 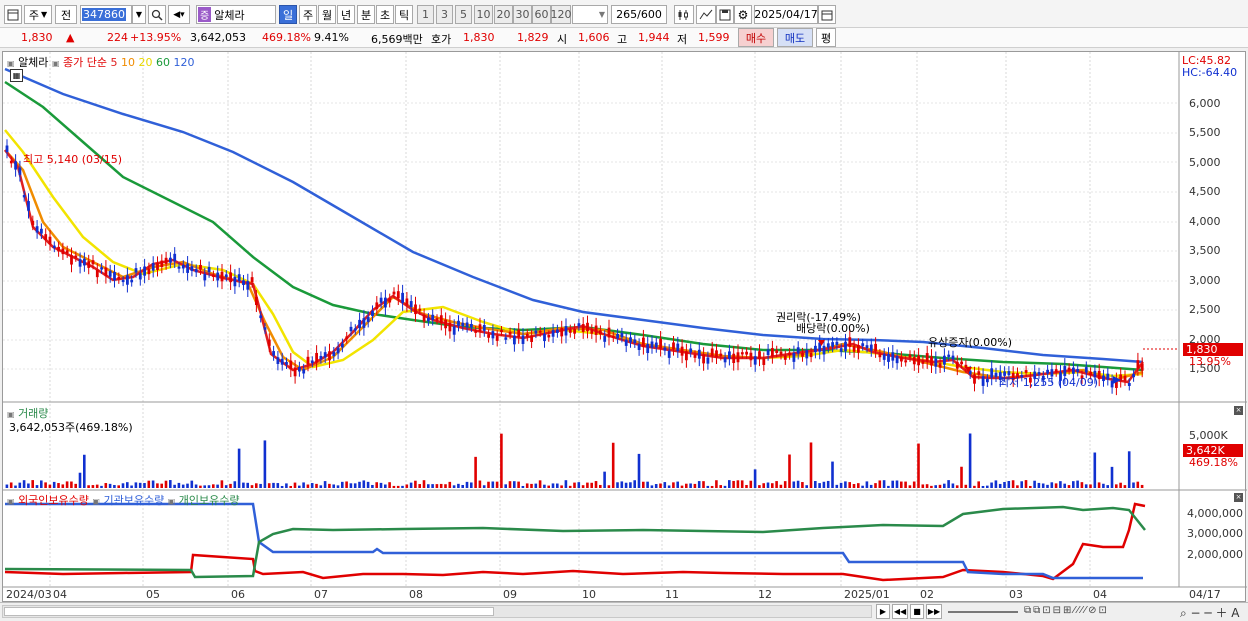 What do you see at coordinates (706, 14) in the screenshot?
I see `cursor-icon` at bounding box center [706, 14].